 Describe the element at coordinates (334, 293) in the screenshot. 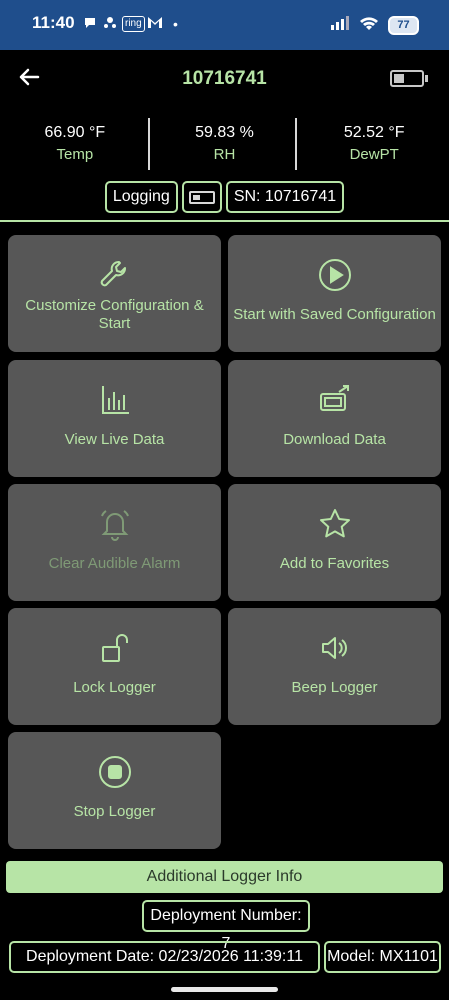

I see `start-saved-configuration-button: Start with Saved Configuration` at that location.